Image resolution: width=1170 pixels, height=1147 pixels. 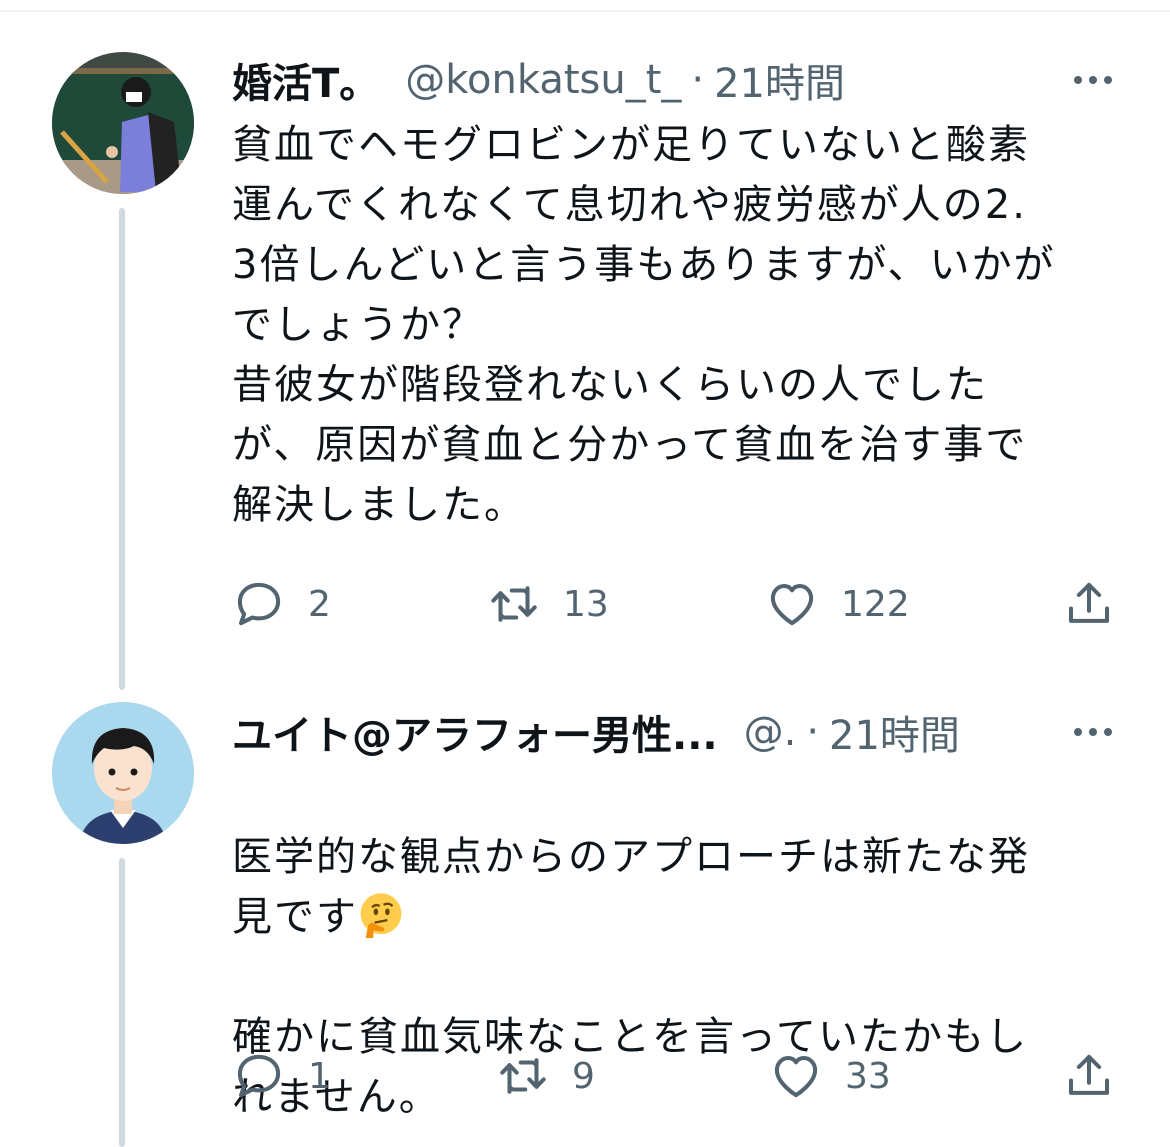 What do you see at coordinates (796, 1076) in the screenshot?
I see `heart-icon` at bounding box center [796, 1076].